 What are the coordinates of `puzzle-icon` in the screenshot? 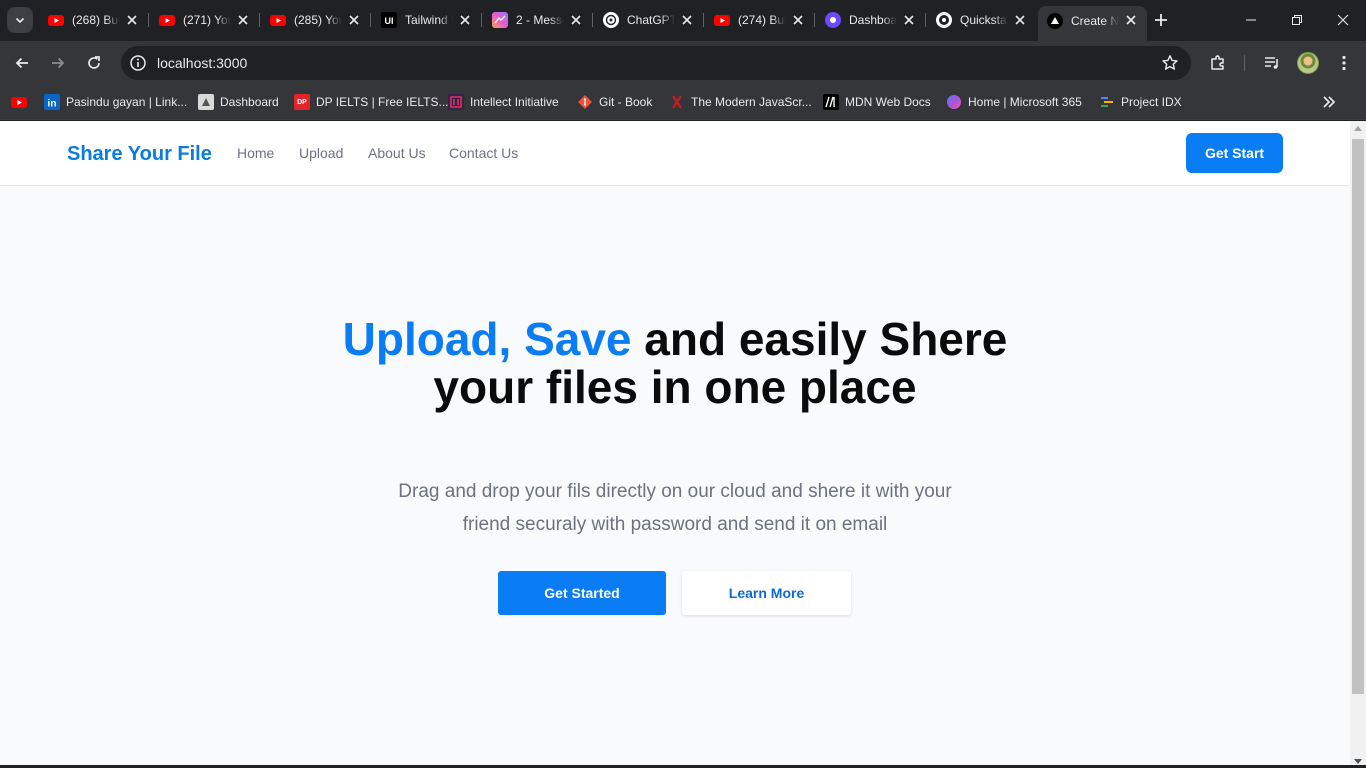 It's located at (1217, 62).